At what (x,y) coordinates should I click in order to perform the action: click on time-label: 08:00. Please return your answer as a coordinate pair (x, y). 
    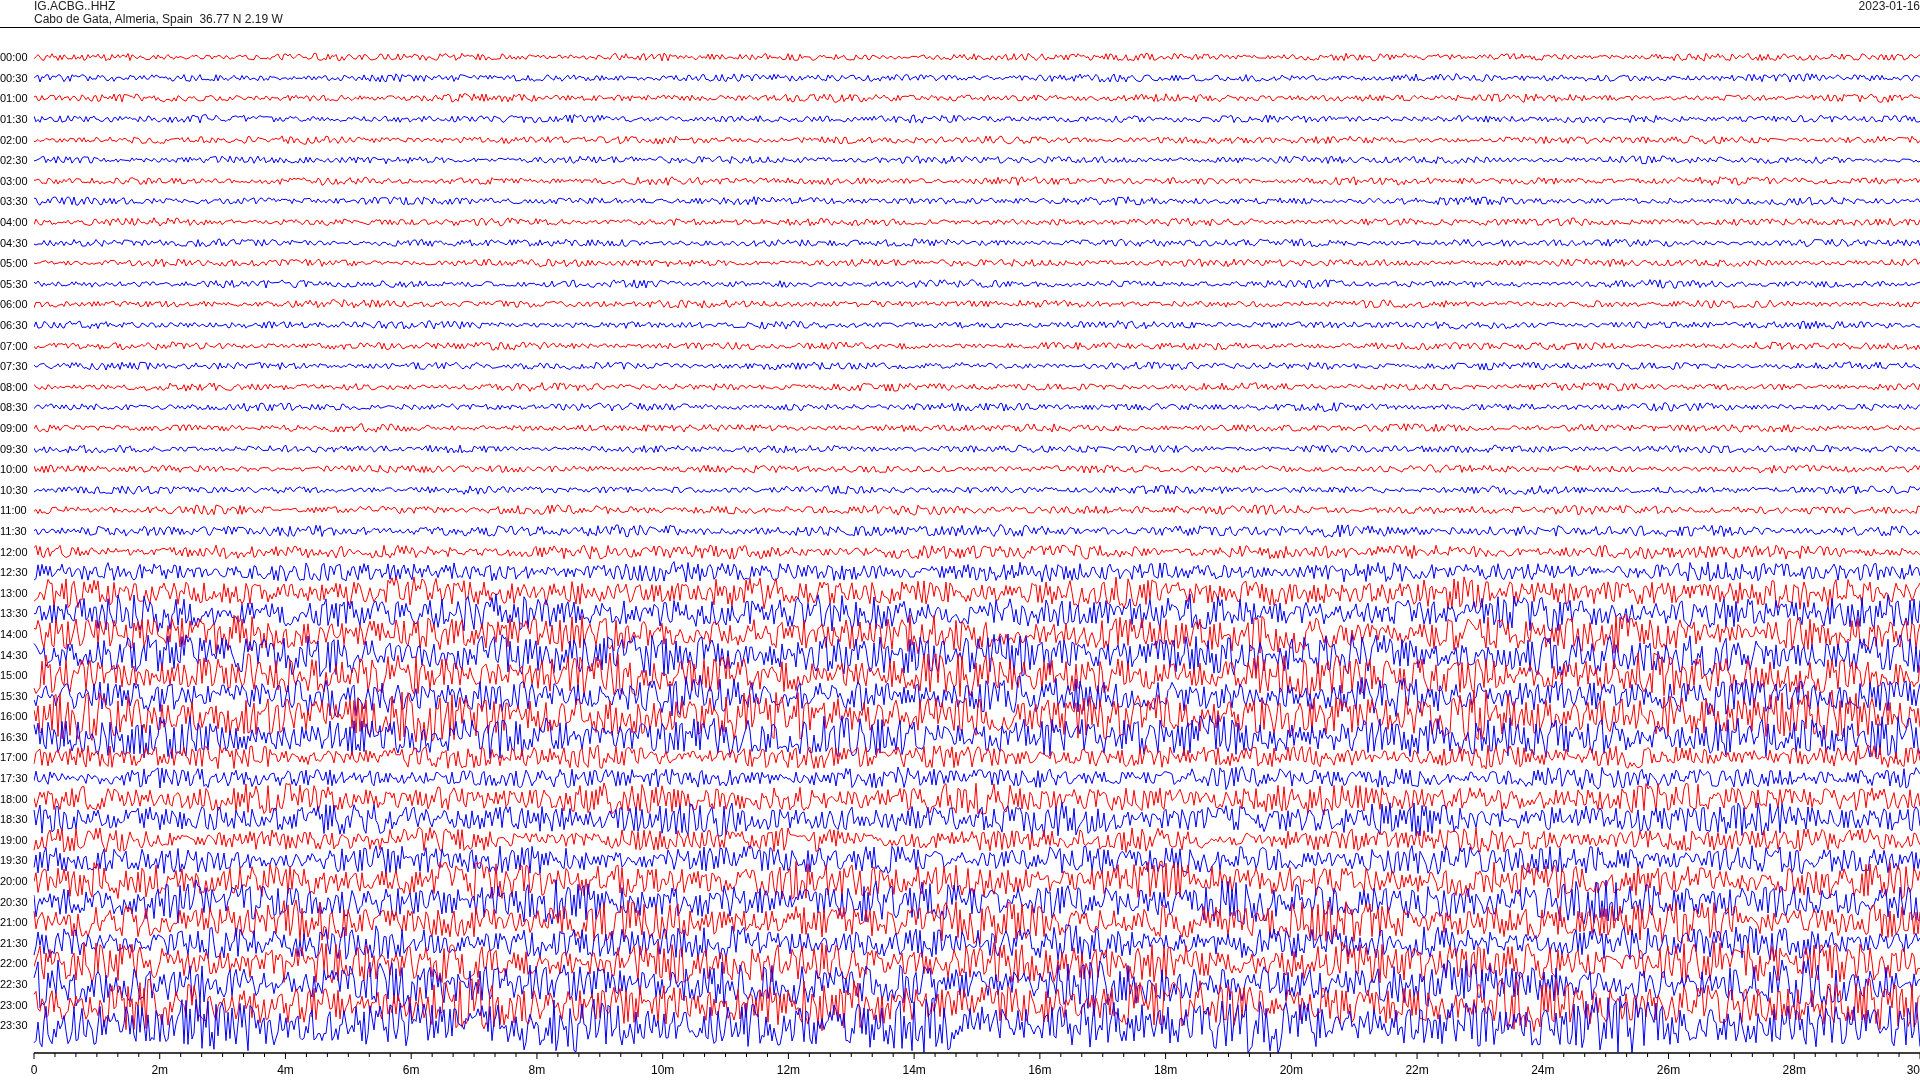
    Looking at the image, I should click on (17, 386).